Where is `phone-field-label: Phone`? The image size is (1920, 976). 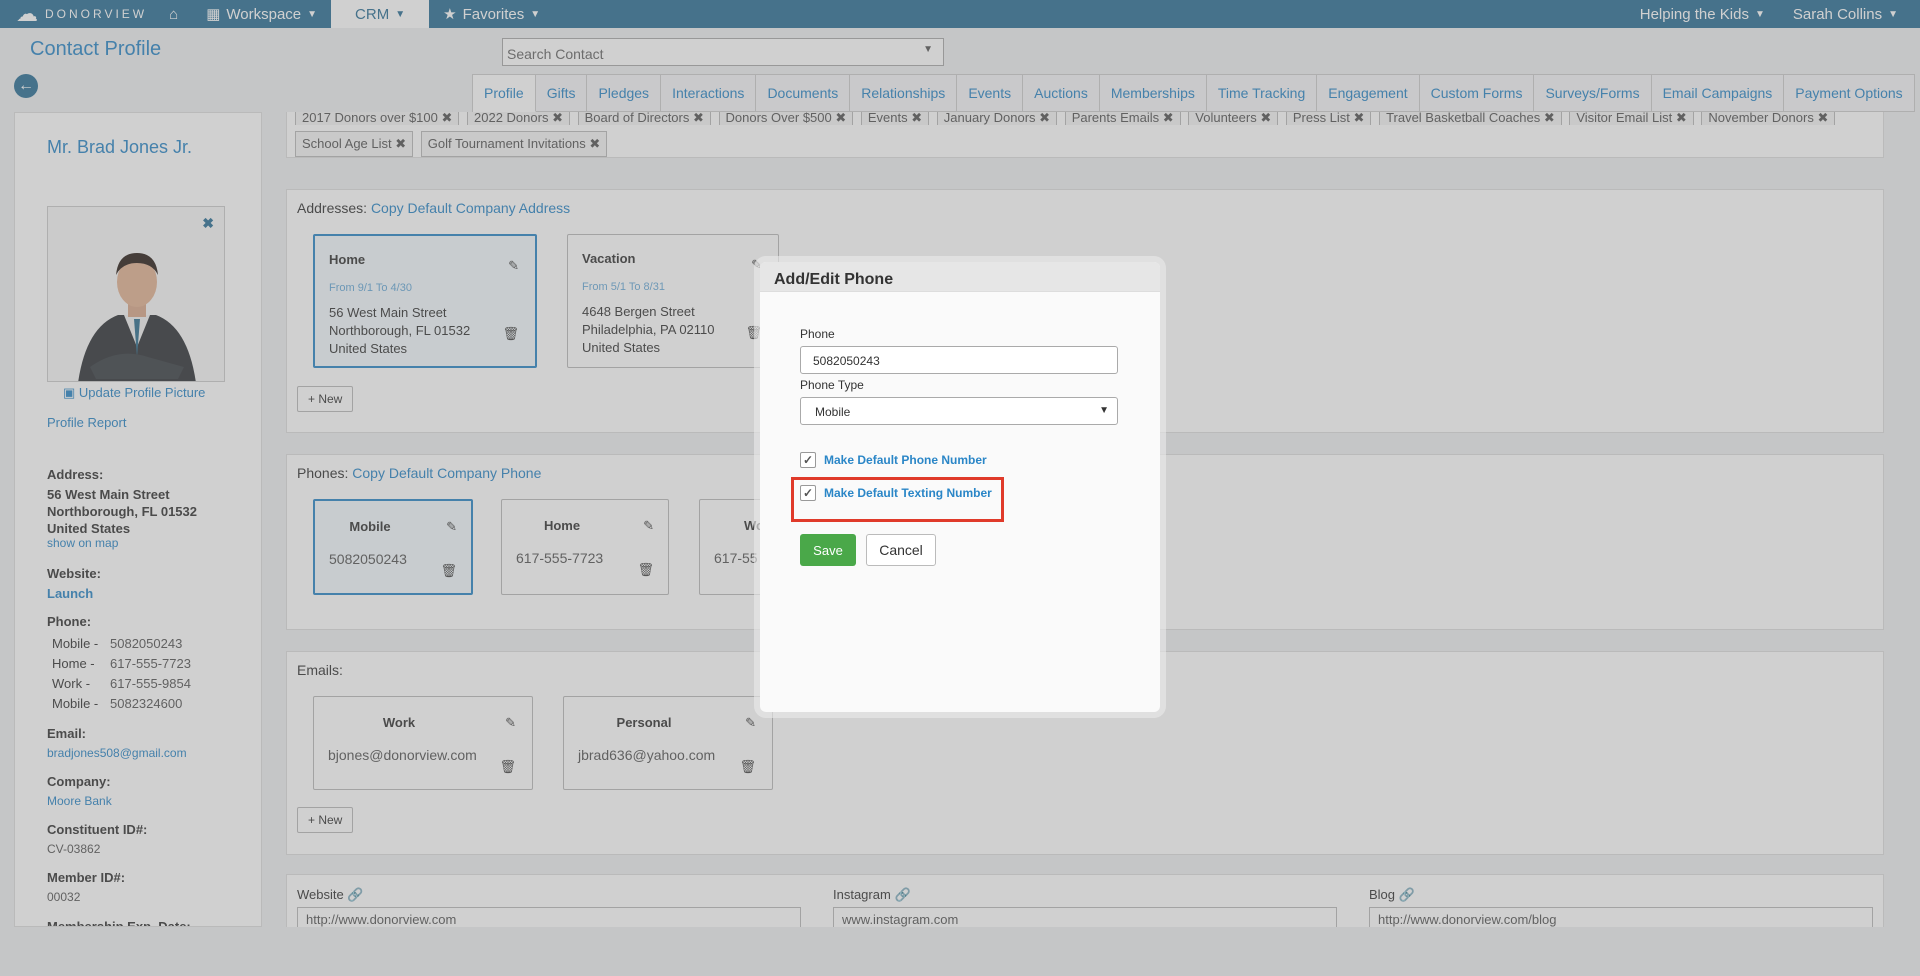
phone-field-label: Phone is located at coordinates (817, 334).